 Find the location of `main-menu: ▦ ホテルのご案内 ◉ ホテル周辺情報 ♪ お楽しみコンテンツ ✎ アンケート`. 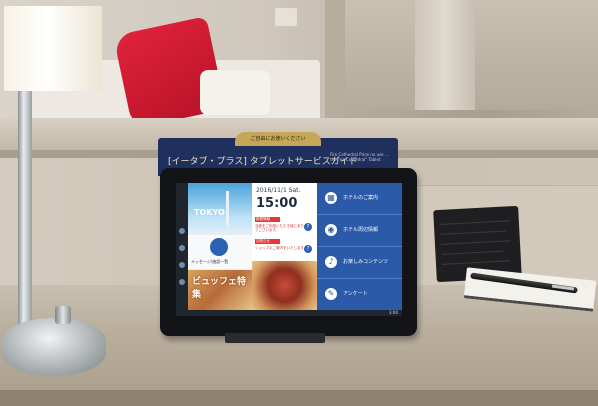

main-menu: ▦ ホテルのご案内 ◉ ホテル周辺情報 ♪ お楽しみコンテンツ ✎ アンケート is located at coordinates (359, 246).